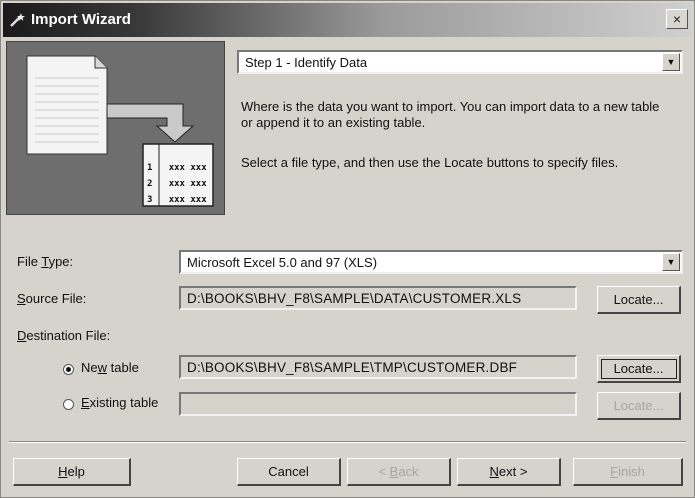 This screenshot has height=498, width=695. Describe the element at coordinates (115, 128) in the screenshot. I see `wizard-illustration: 1 xxx xxx 2 xxx xxx 3 xxx xxx` at that location.